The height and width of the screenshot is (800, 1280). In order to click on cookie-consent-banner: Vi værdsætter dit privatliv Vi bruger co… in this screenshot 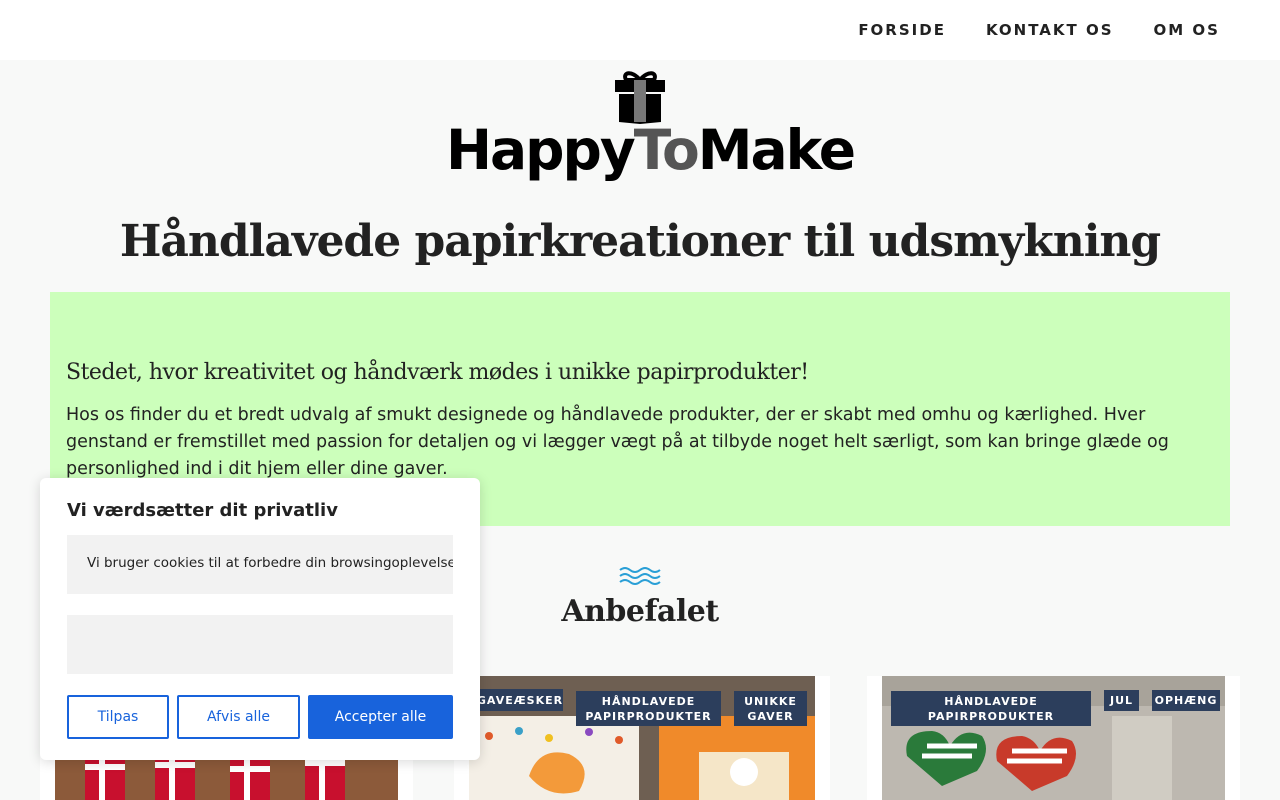, I will do `click(260, 619)`.